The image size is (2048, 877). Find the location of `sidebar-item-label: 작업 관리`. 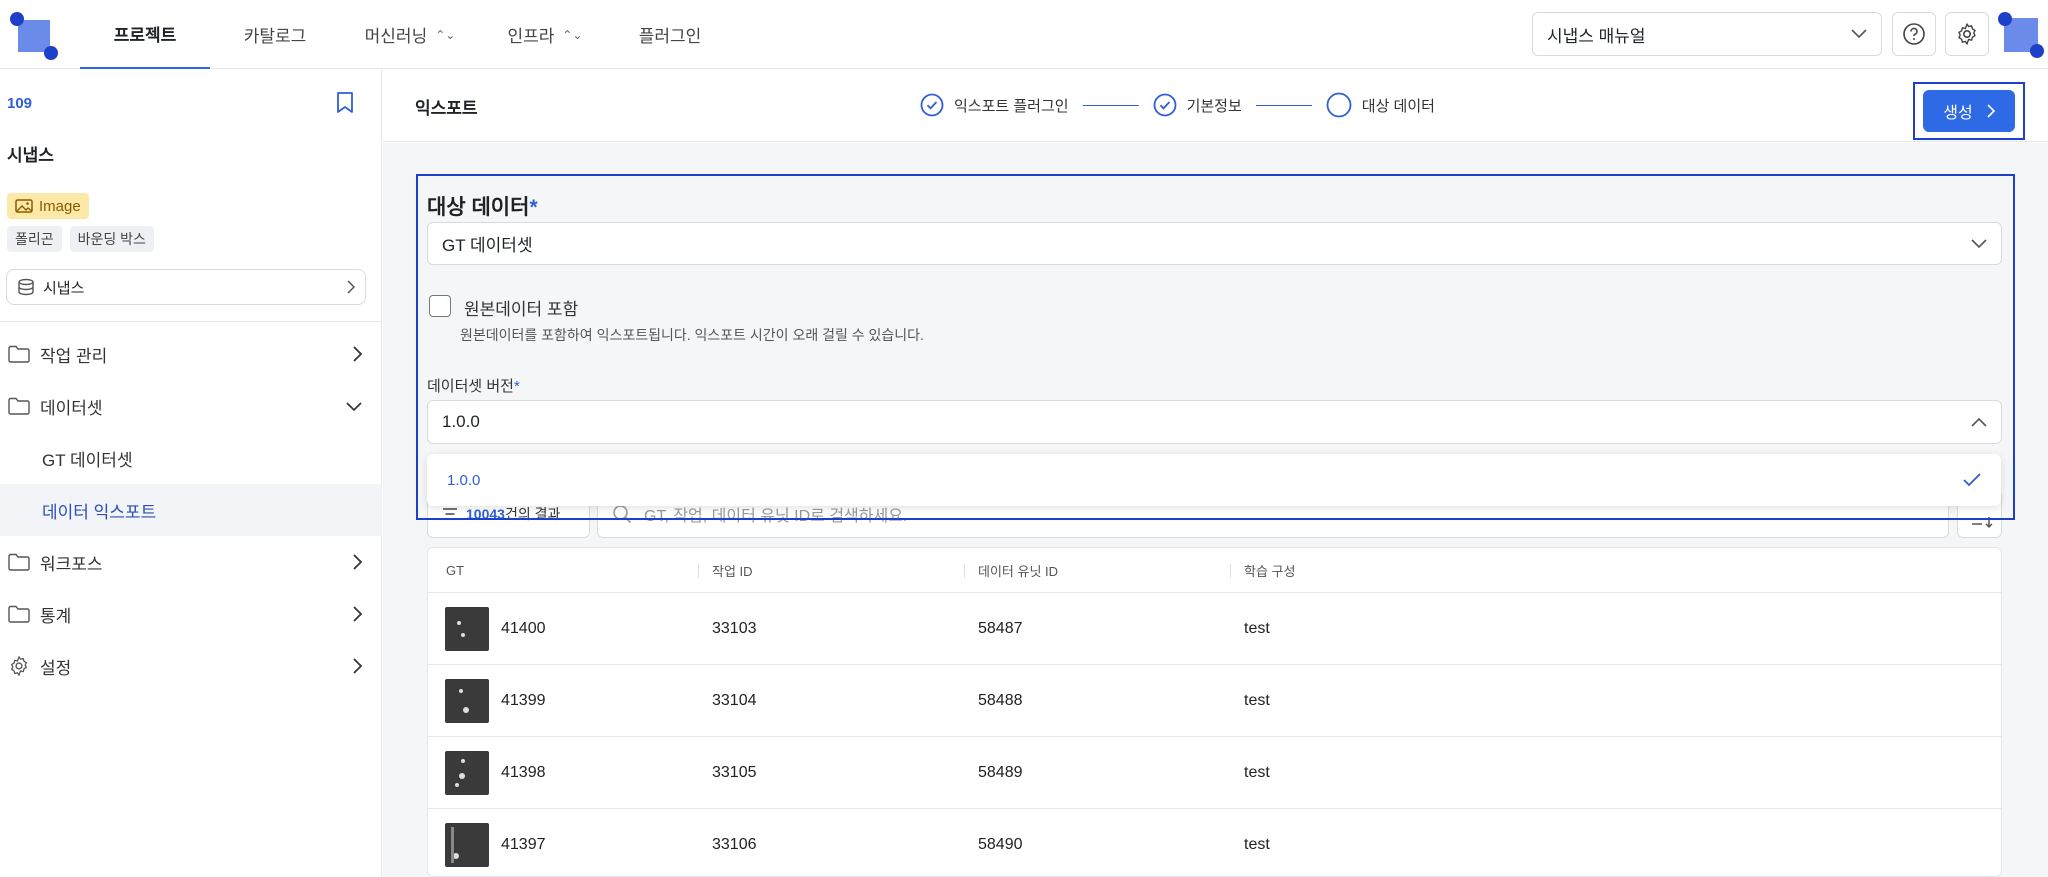

sidebar-item-label: 작업 관리 is located at coordinates (74, 356).